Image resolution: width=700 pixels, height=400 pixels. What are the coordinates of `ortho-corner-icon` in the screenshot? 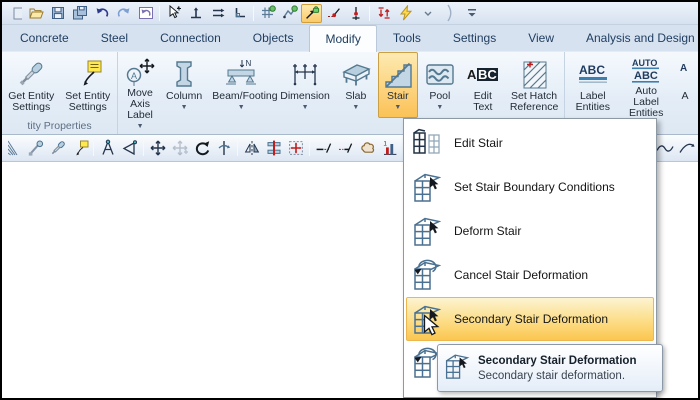 It's located at (239, 13).